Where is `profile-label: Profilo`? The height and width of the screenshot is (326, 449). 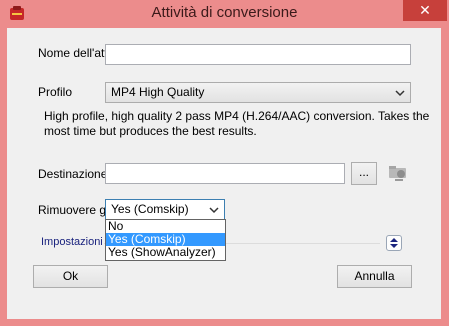 profile-label: Profilo is located at coordinates (55, 92).